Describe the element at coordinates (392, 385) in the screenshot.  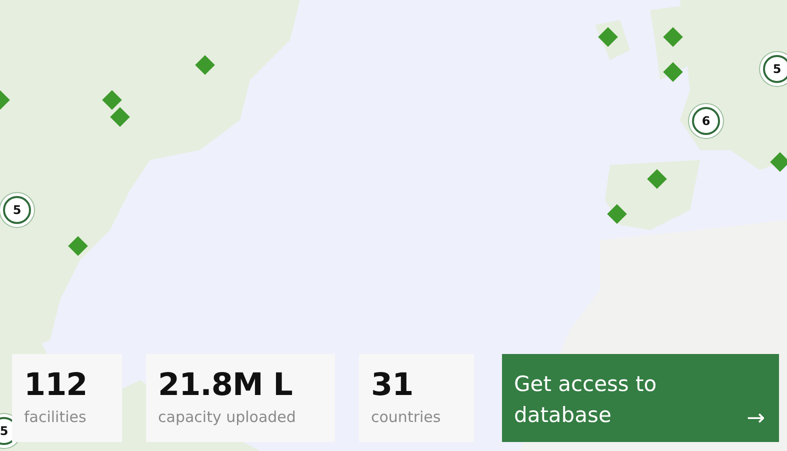
I see `stat-value: 31` at that location.